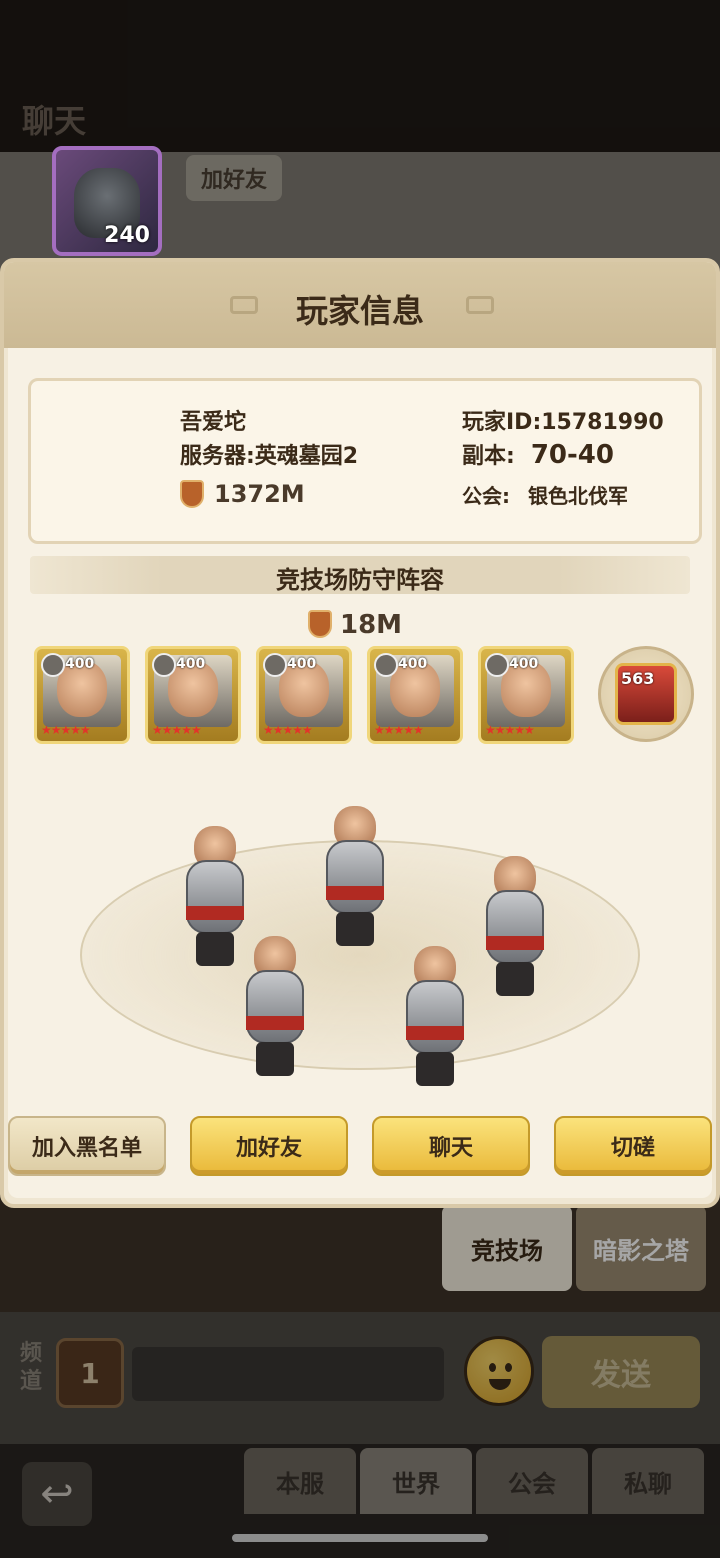 This screenshot has width=720, height=1558. I want to click on player-power-value: 1372M, so click(259, 494).